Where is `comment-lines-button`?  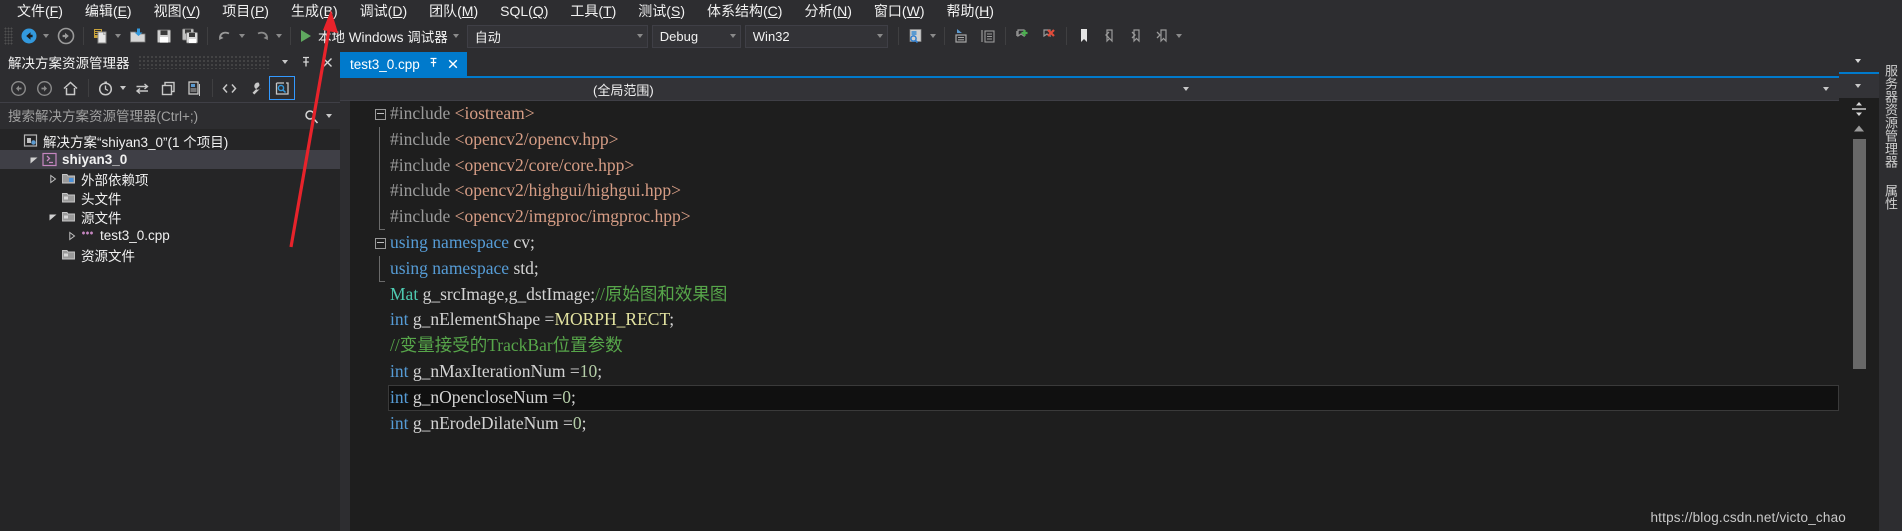
comment-lines-button is located at coordinates (962, 36).